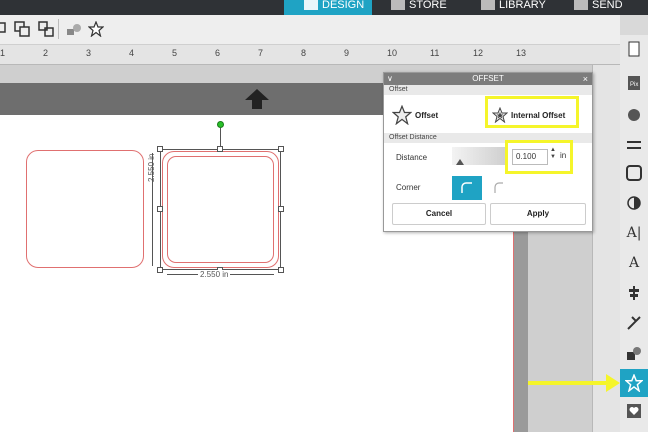  What do you see at coordinates (96, 29) in the screenshot?
I see `offset-star-icon` at bounding box center [96, 29].